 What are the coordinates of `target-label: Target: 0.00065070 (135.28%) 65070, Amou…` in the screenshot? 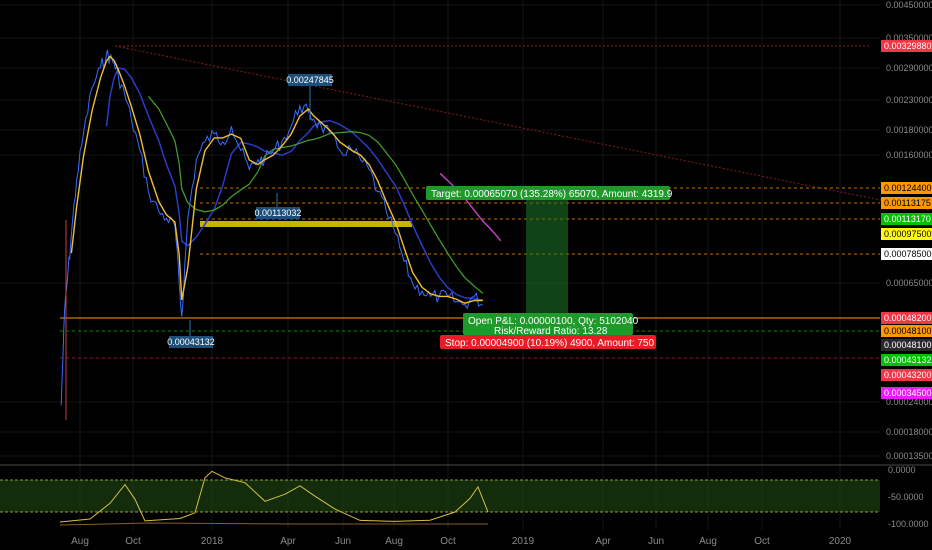 It's located at (549, 193).